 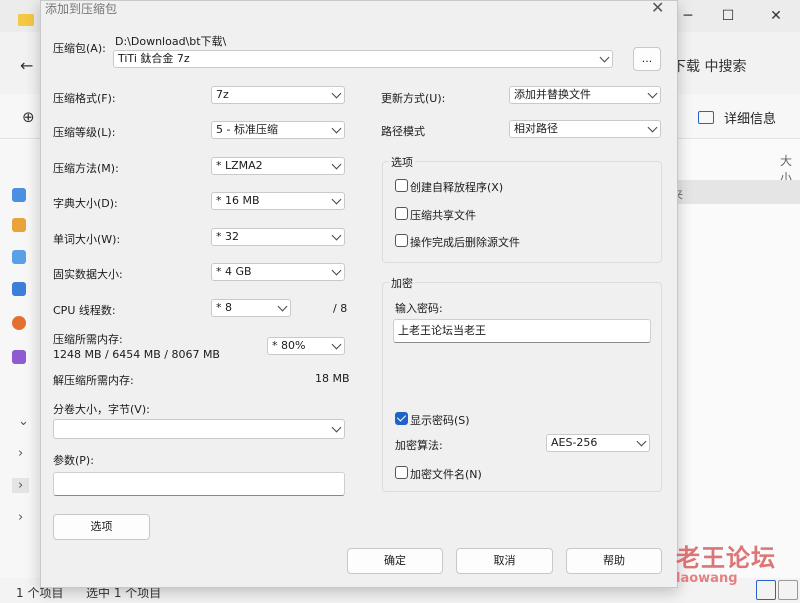 What do you see at coordinates (23, 421) in the screenshot?
I see `chevron-down-icon: ⌄` at bounding box center [23, 421].